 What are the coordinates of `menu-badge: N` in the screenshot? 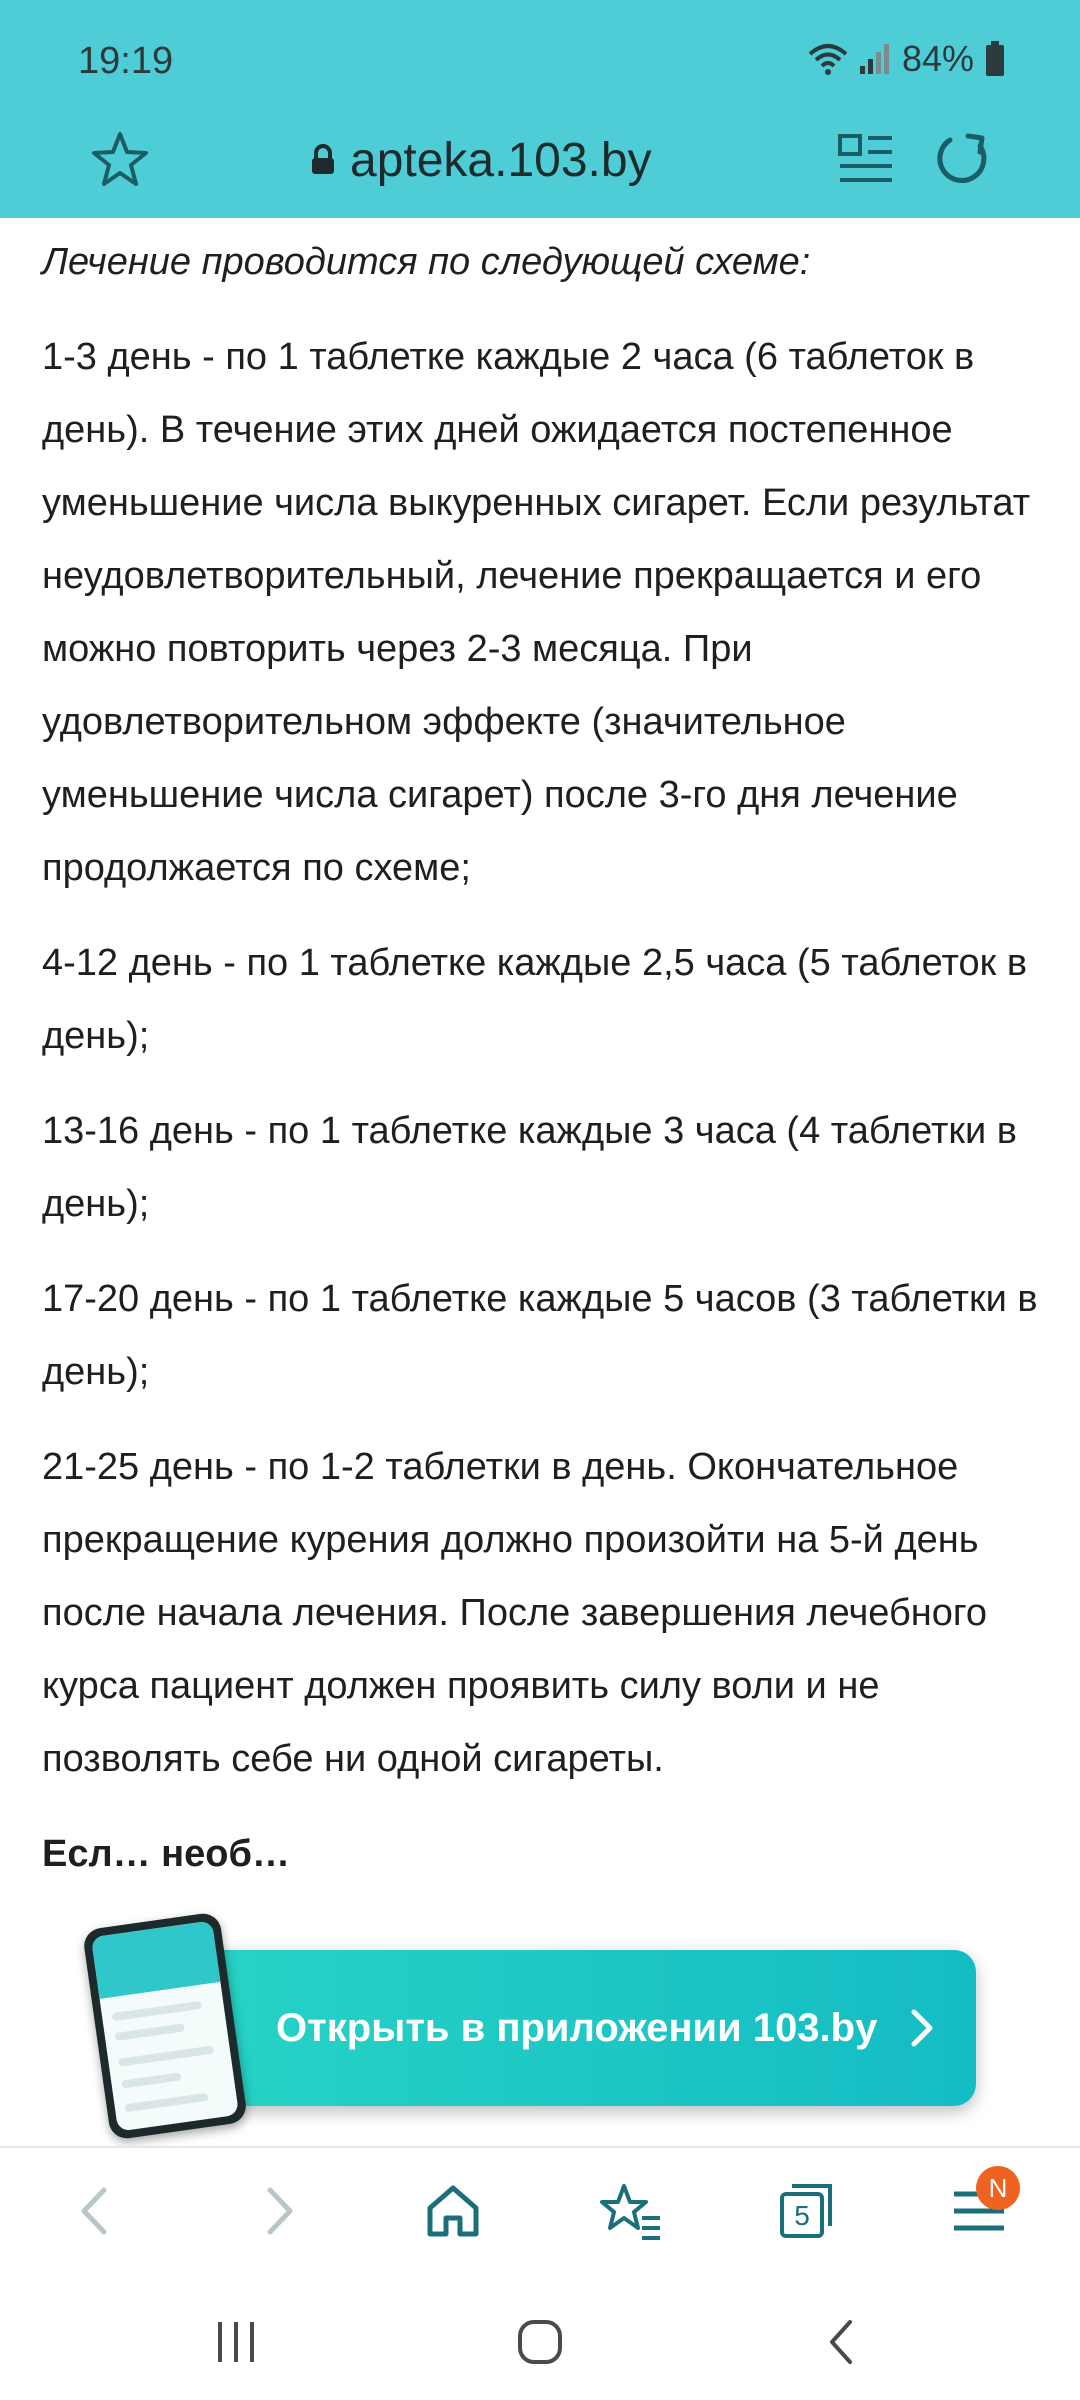 It's located at (998, 2188).